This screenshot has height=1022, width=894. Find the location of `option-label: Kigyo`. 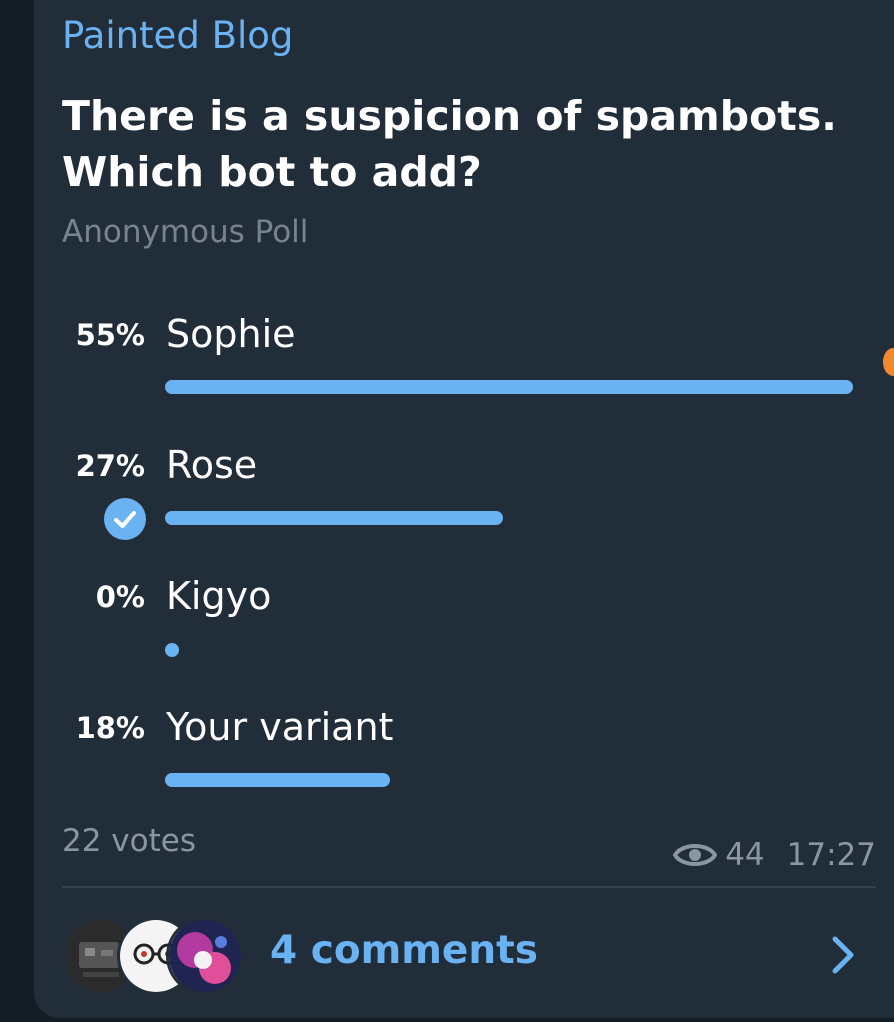

option-label: Kigyo is located at coordinates (219, 596).